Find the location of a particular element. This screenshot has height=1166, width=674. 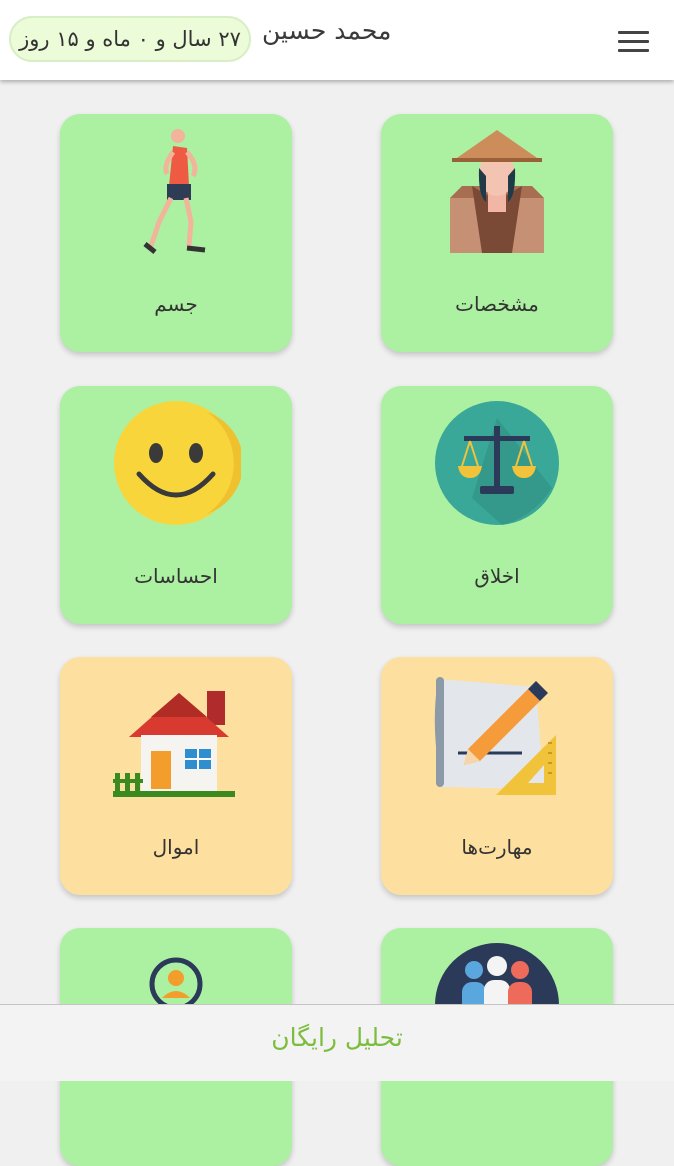

tile-skills: مهارت‌ها is located at coordinates (497, 776).